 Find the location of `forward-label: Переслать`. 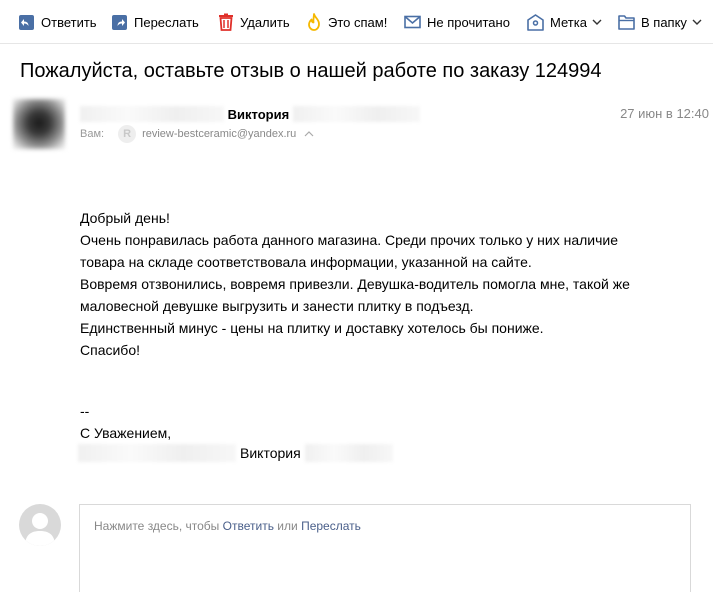

forward-label: Переслать is located at coordinates (166, 22).